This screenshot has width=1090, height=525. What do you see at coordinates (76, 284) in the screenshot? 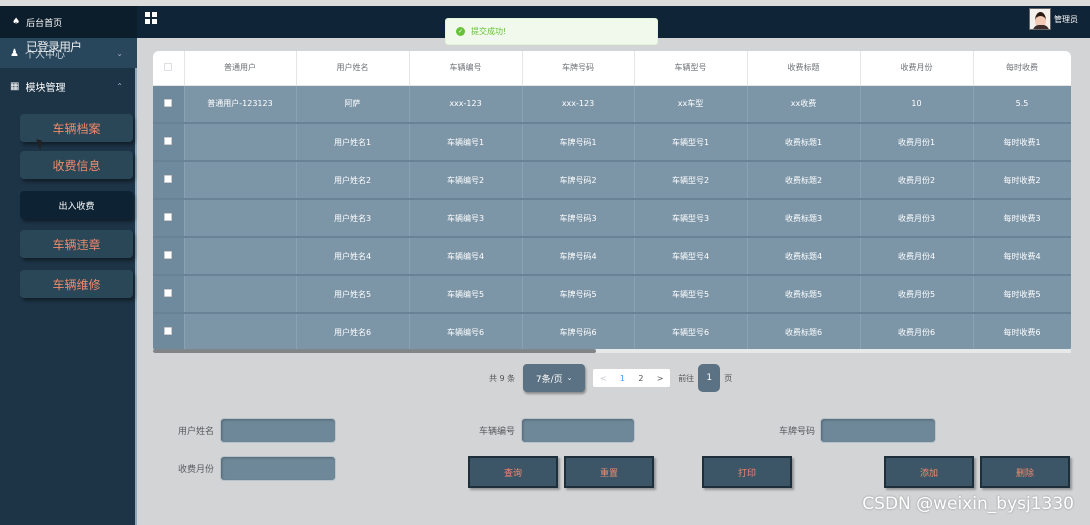
I see `sidebar-item-repair: 车辆维修` at bounding box center [76, 284].